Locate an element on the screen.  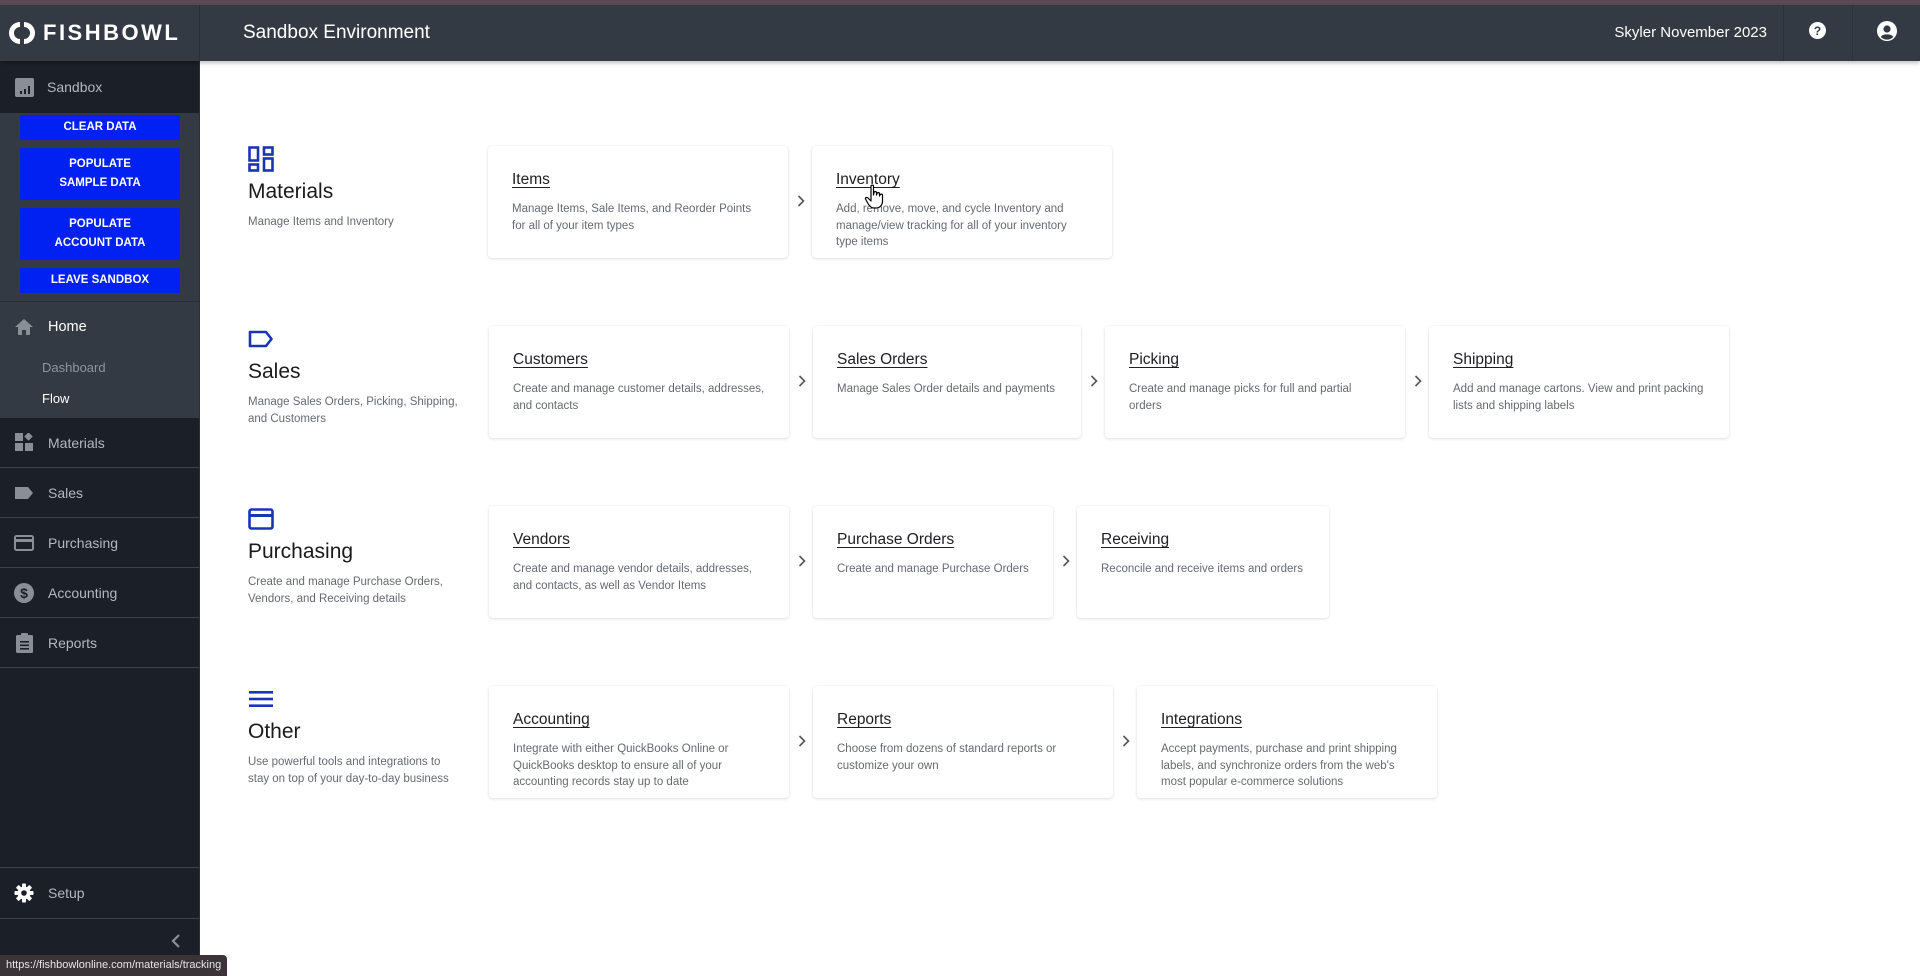
sidebar-item-purchasing: Purchasing is located at coordinates (99, 543).